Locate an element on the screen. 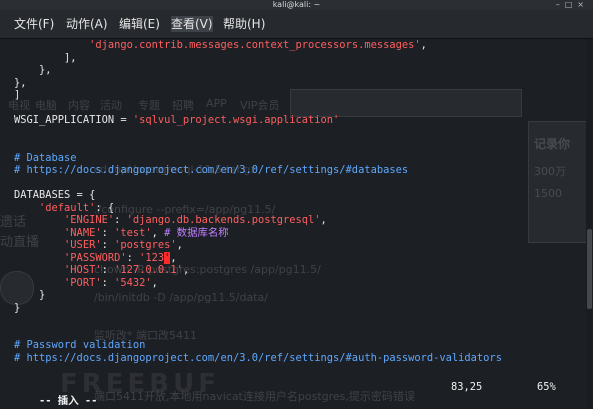  maximize-icon: □ is located at coordinates (571, 4).